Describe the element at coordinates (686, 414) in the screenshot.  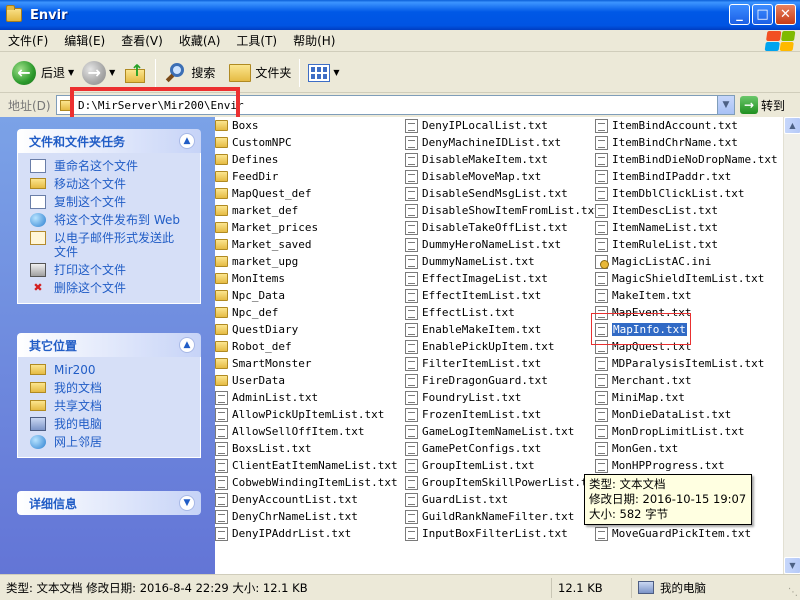
I see `file-item: MonDieDataList.txt` at that location.